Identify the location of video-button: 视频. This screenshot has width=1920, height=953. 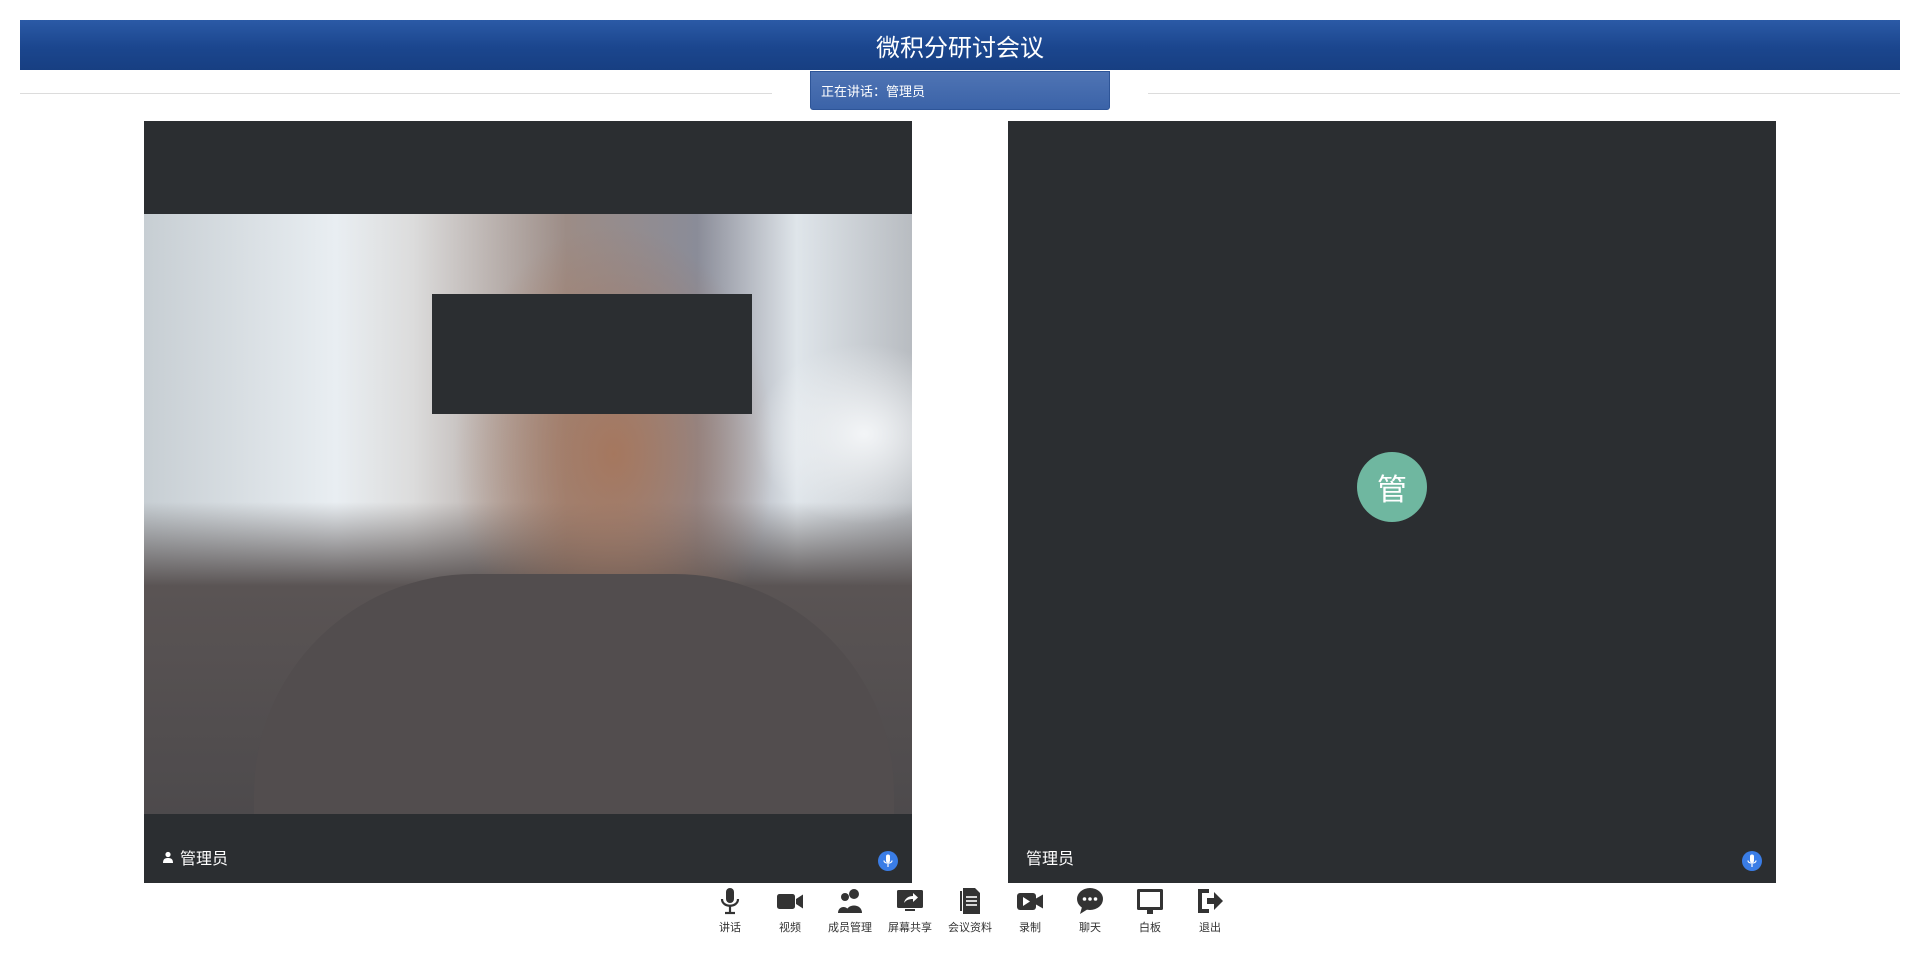
(790, 915).